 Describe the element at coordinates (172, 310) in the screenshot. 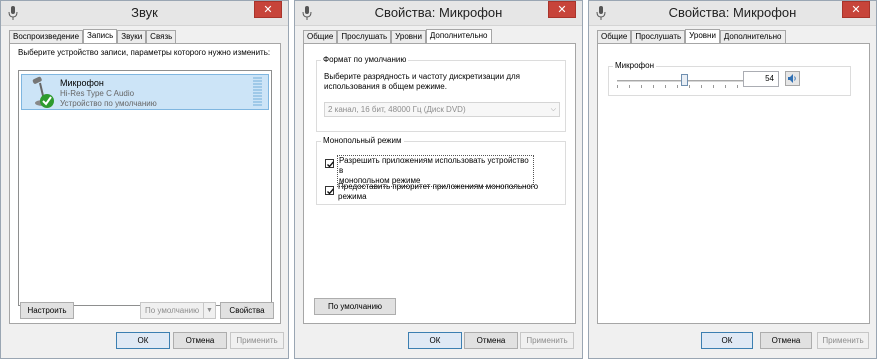

I see `set-default-label: По умолчанию` at that location.